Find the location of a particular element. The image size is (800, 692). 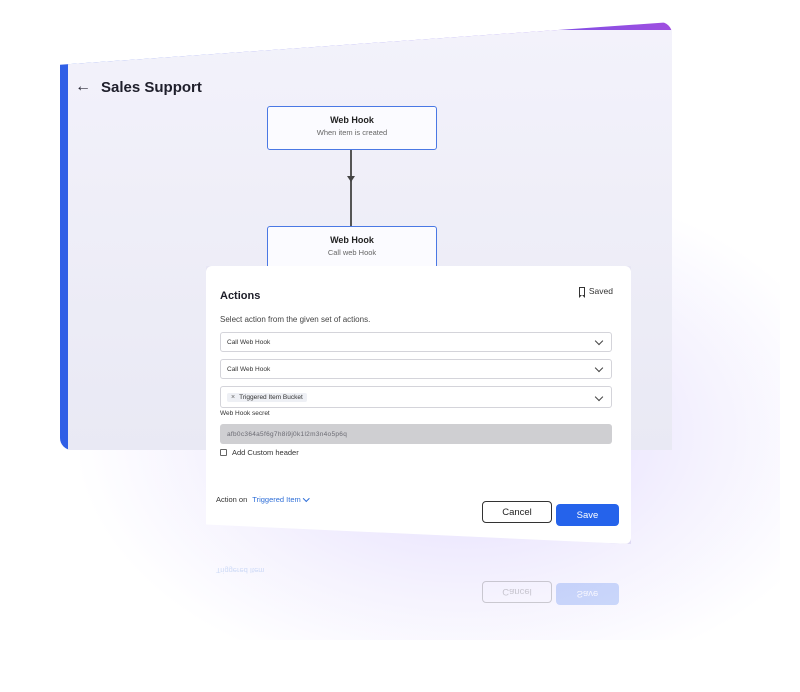

bucket-chip: × Triggered Item Bucket is located at coordinates (267, 397).